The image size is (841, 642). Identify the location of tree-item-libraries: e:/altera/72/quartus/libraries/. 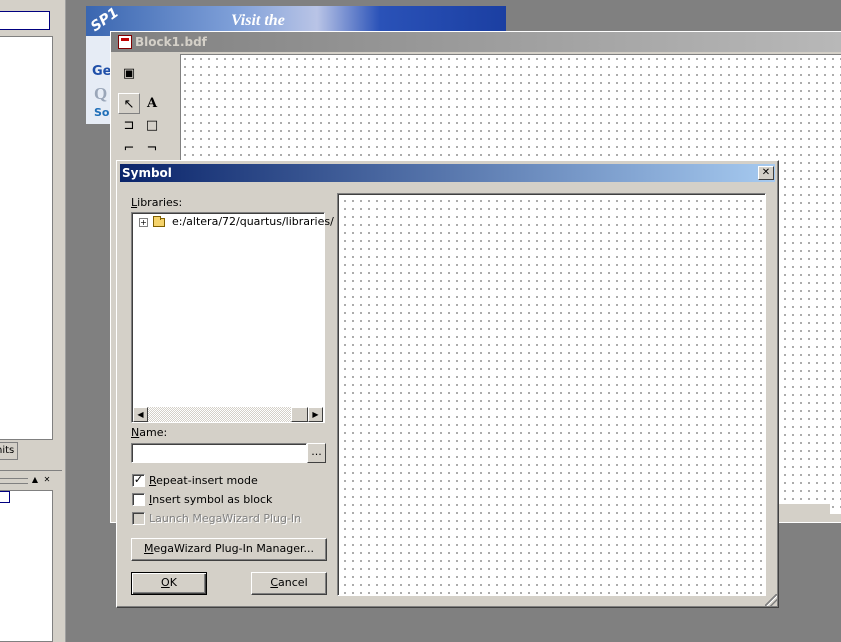
(253, 221).